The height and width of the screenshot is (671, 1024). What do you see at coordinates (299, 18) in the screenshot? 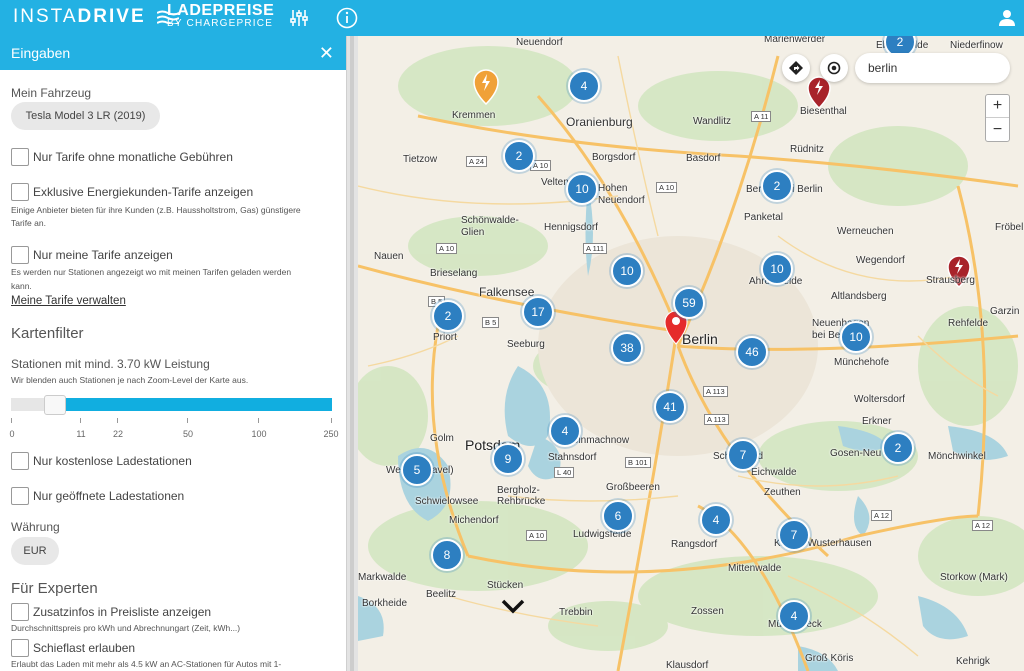
I see `sliders-icon` at bounding box center [299, 18].